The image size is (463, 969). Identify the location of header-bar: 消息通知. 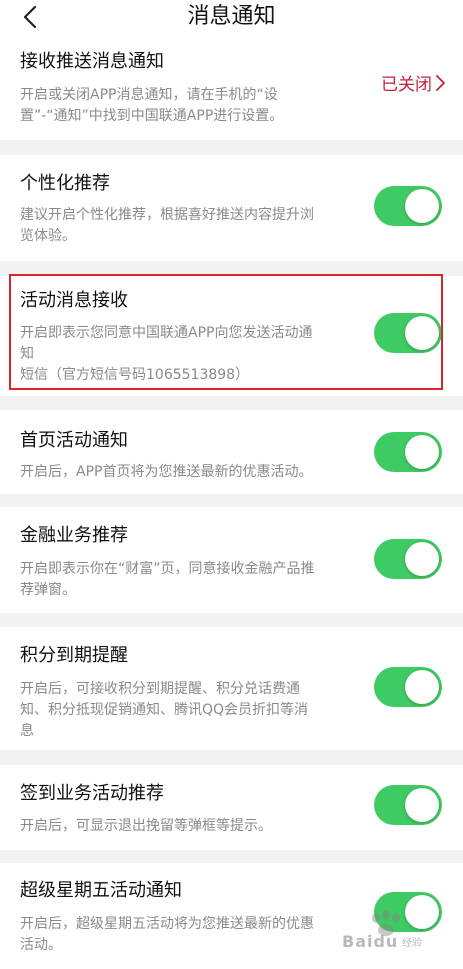
(231, 18).